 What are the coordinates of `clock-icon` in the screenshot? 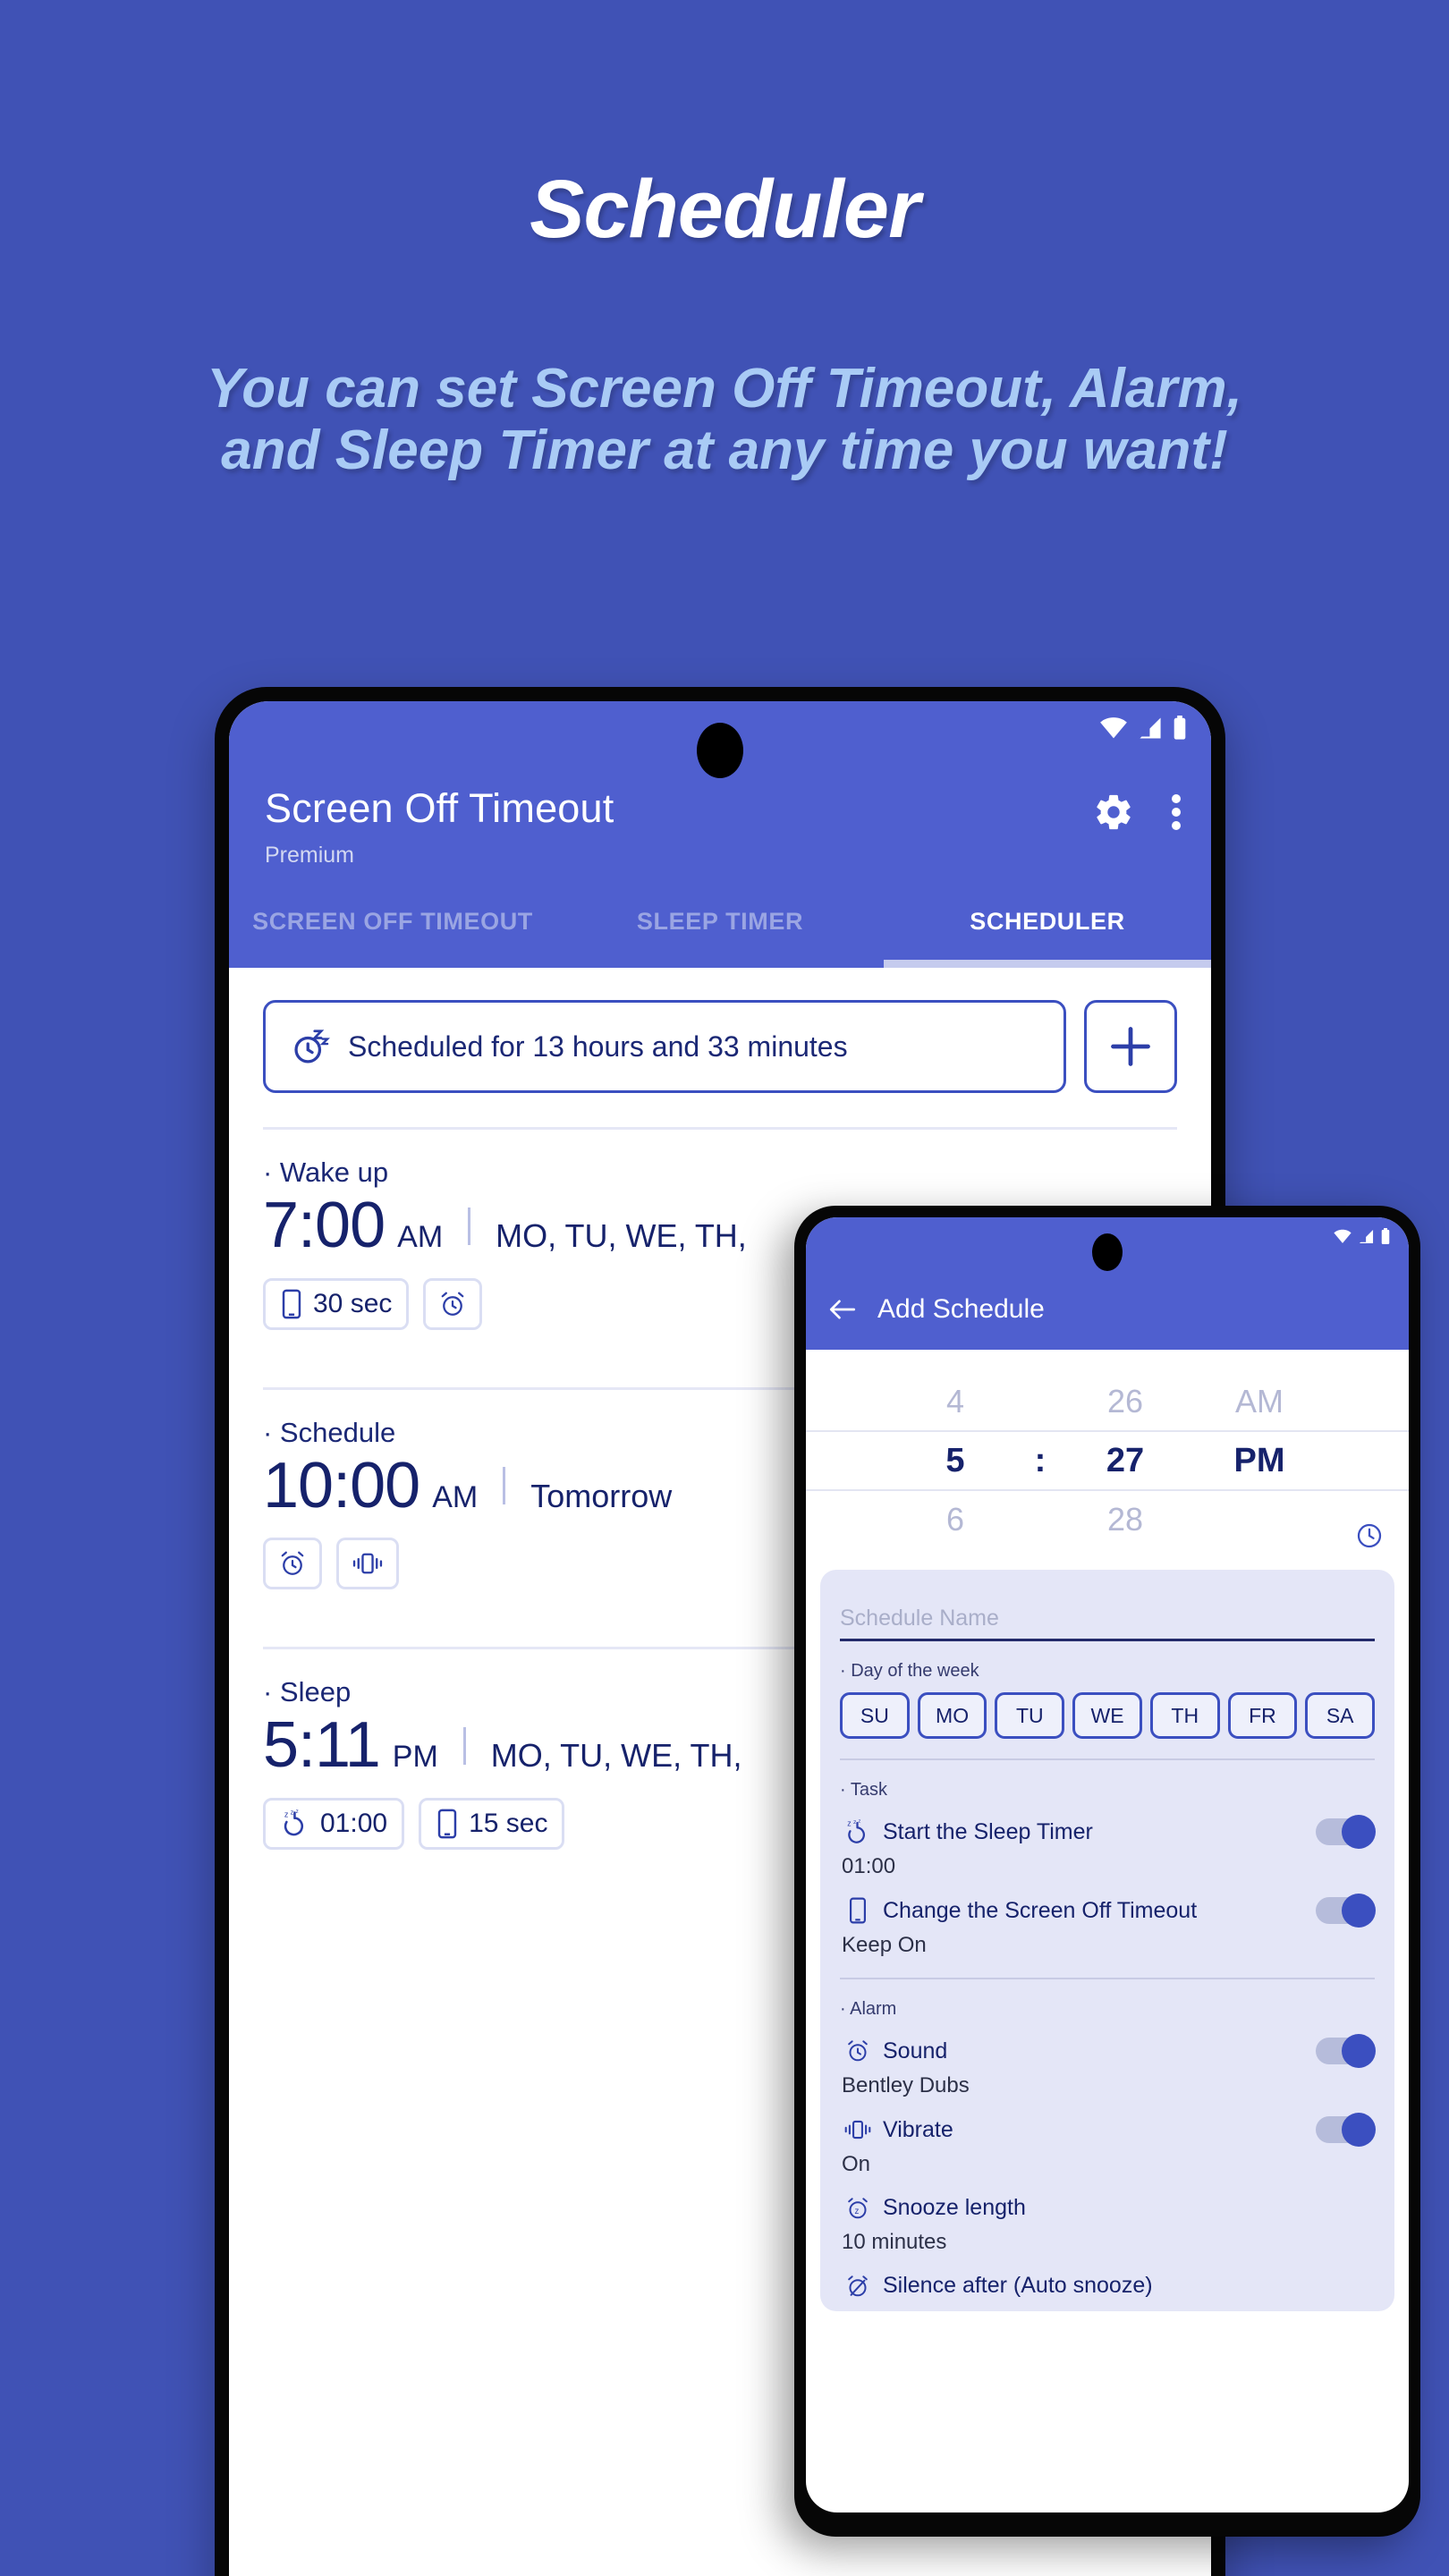 It's located at (1369, 1535).